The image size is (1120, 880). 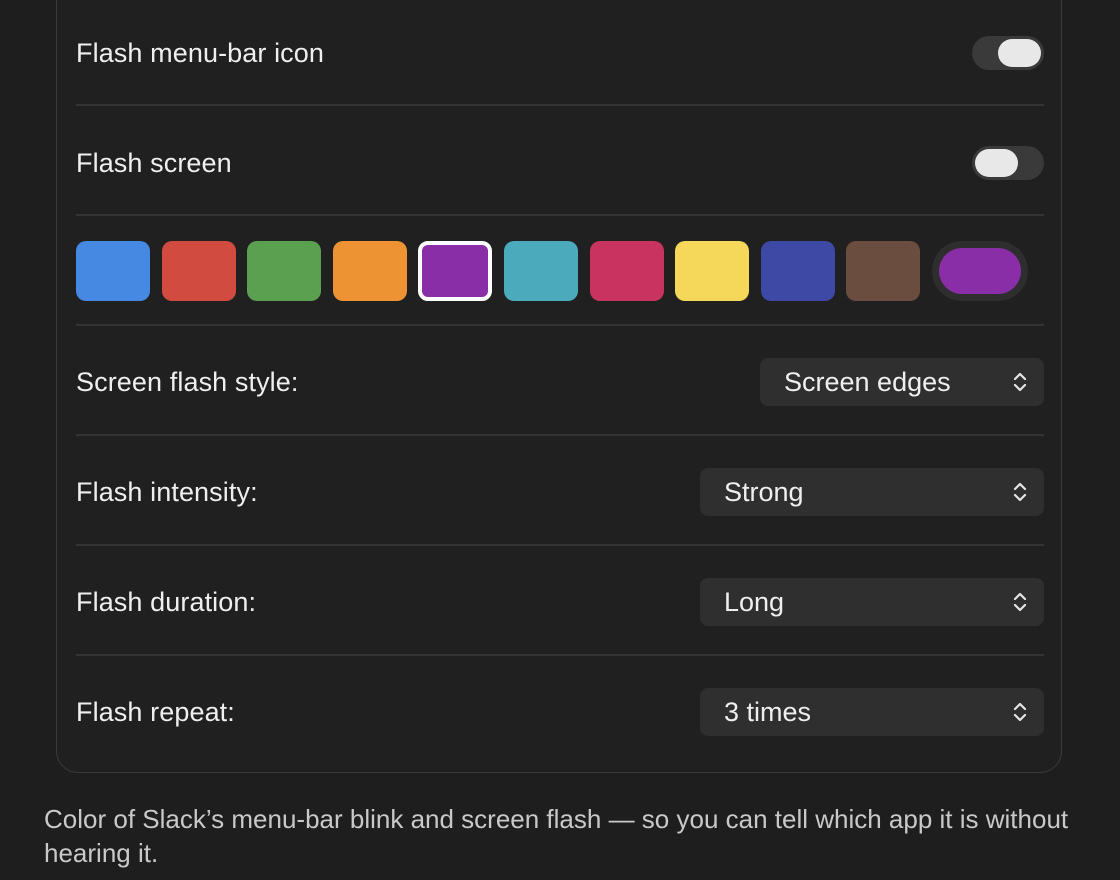 What do you see at coordinates (872, 712) in the screenshot?
I see `flash-repeat-select: 3 times` at bounding box center [872, 712].